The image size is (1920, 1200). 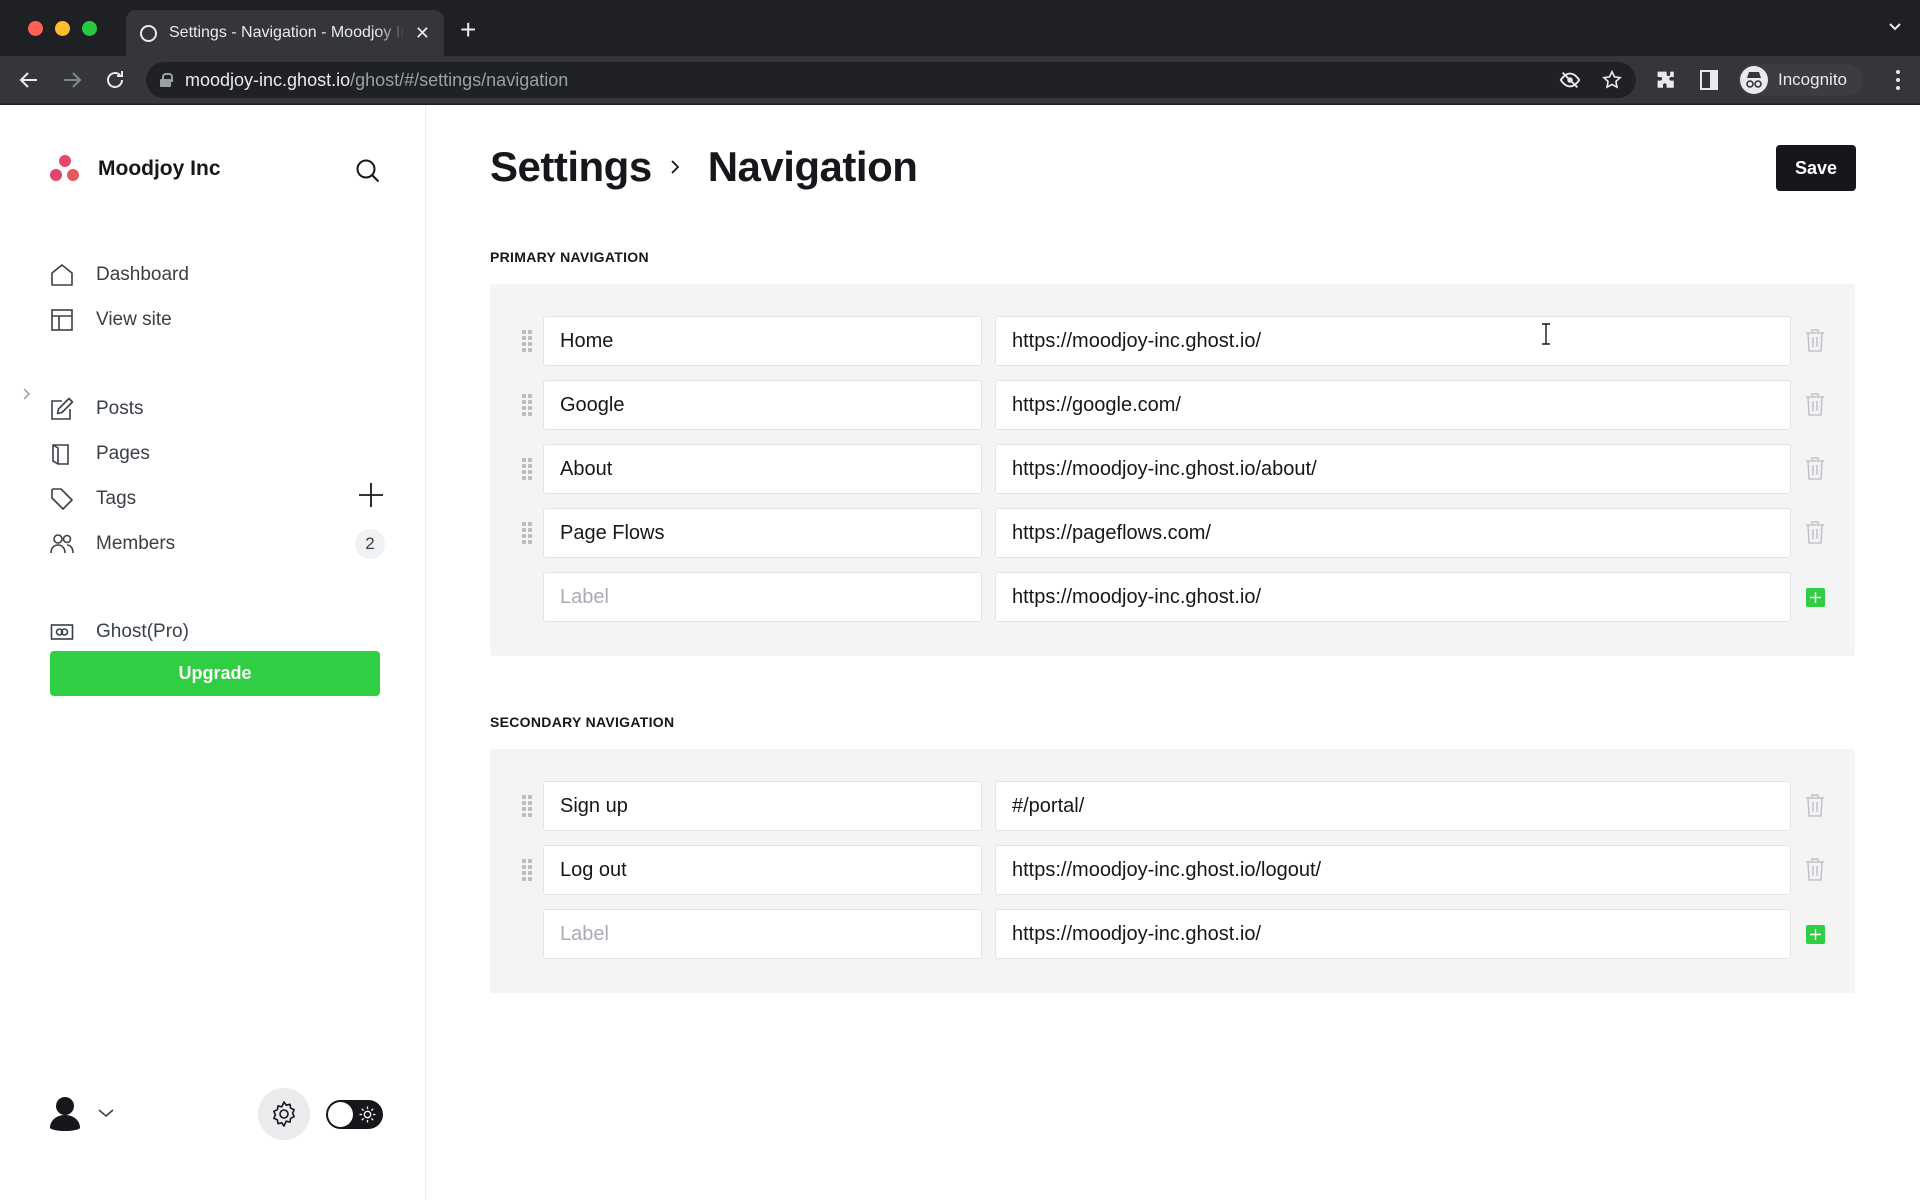 I want to click on back-button, so click(x=29, y=80).